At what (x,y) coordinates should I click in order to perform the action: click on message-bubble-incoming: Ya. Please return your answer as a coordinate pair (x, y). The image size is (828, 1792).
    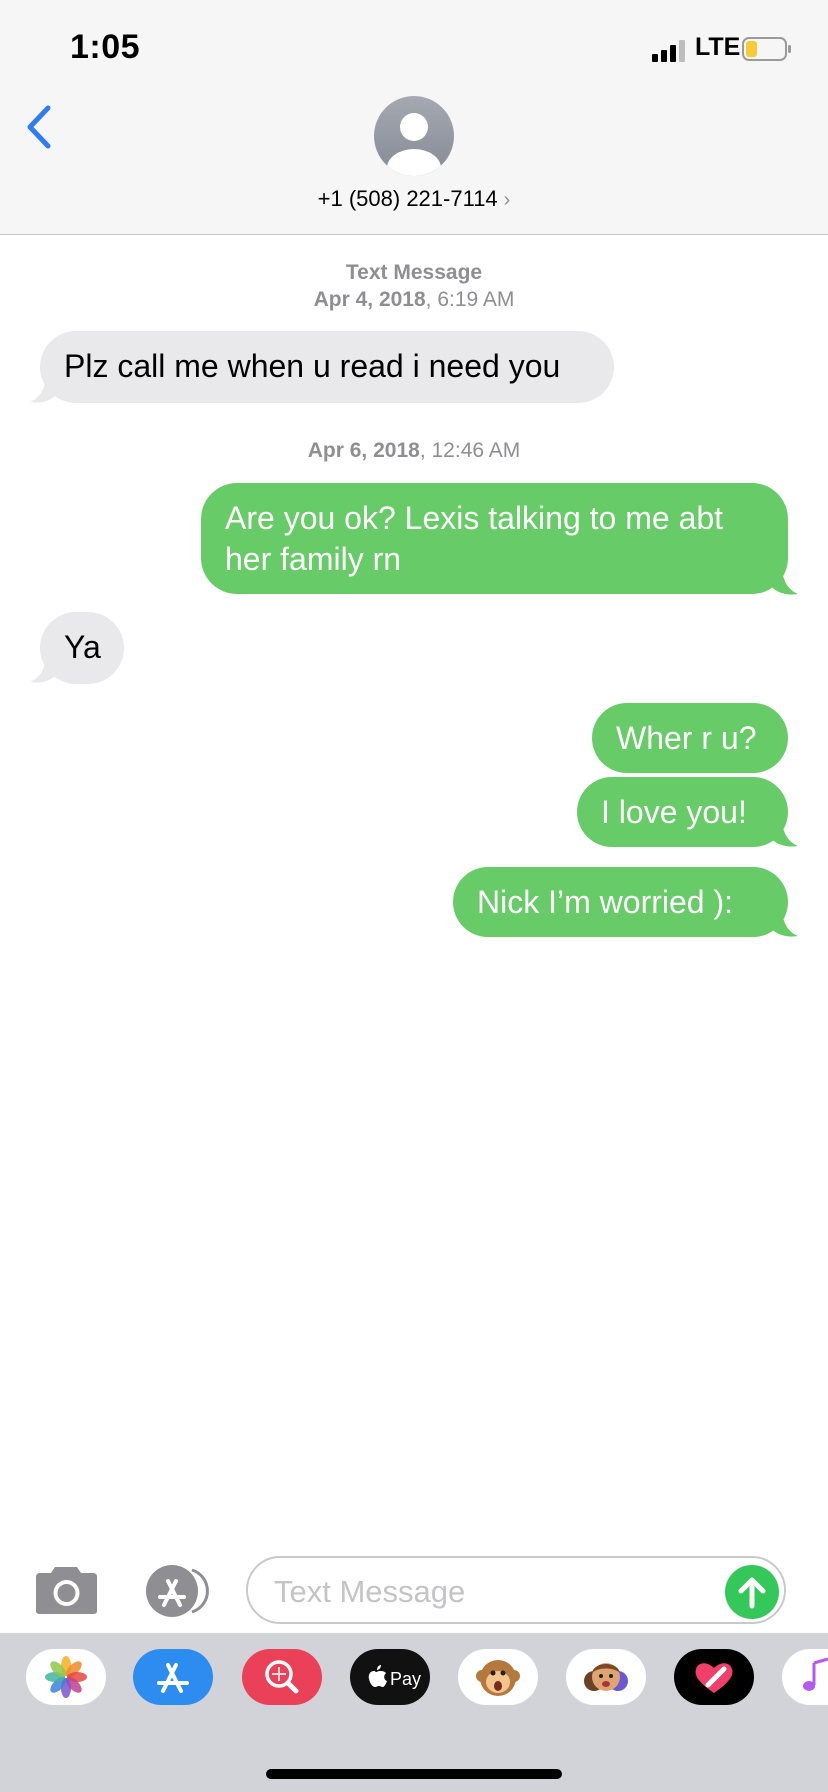
    Looking at the image, I should click on (82, 648).